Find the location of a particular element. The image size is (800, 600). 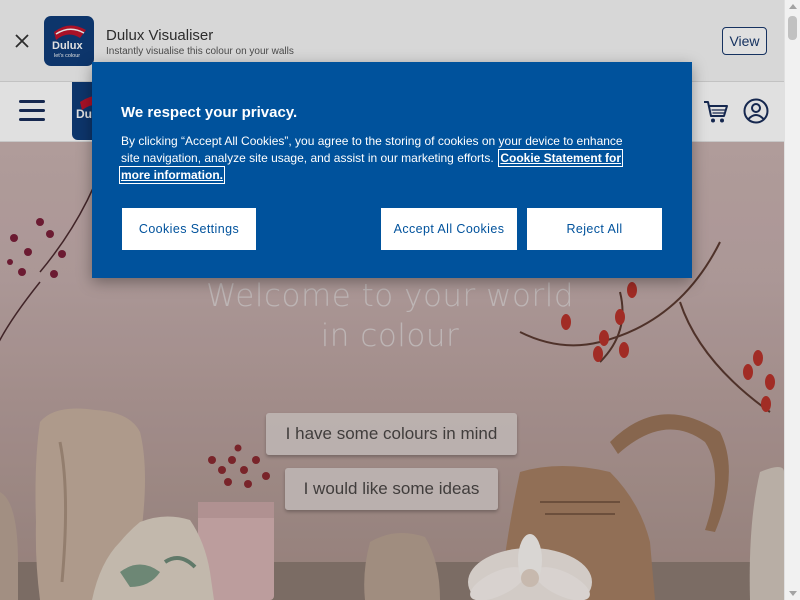

scroll-down-arrow-icon is located at coordinates (793, 593).